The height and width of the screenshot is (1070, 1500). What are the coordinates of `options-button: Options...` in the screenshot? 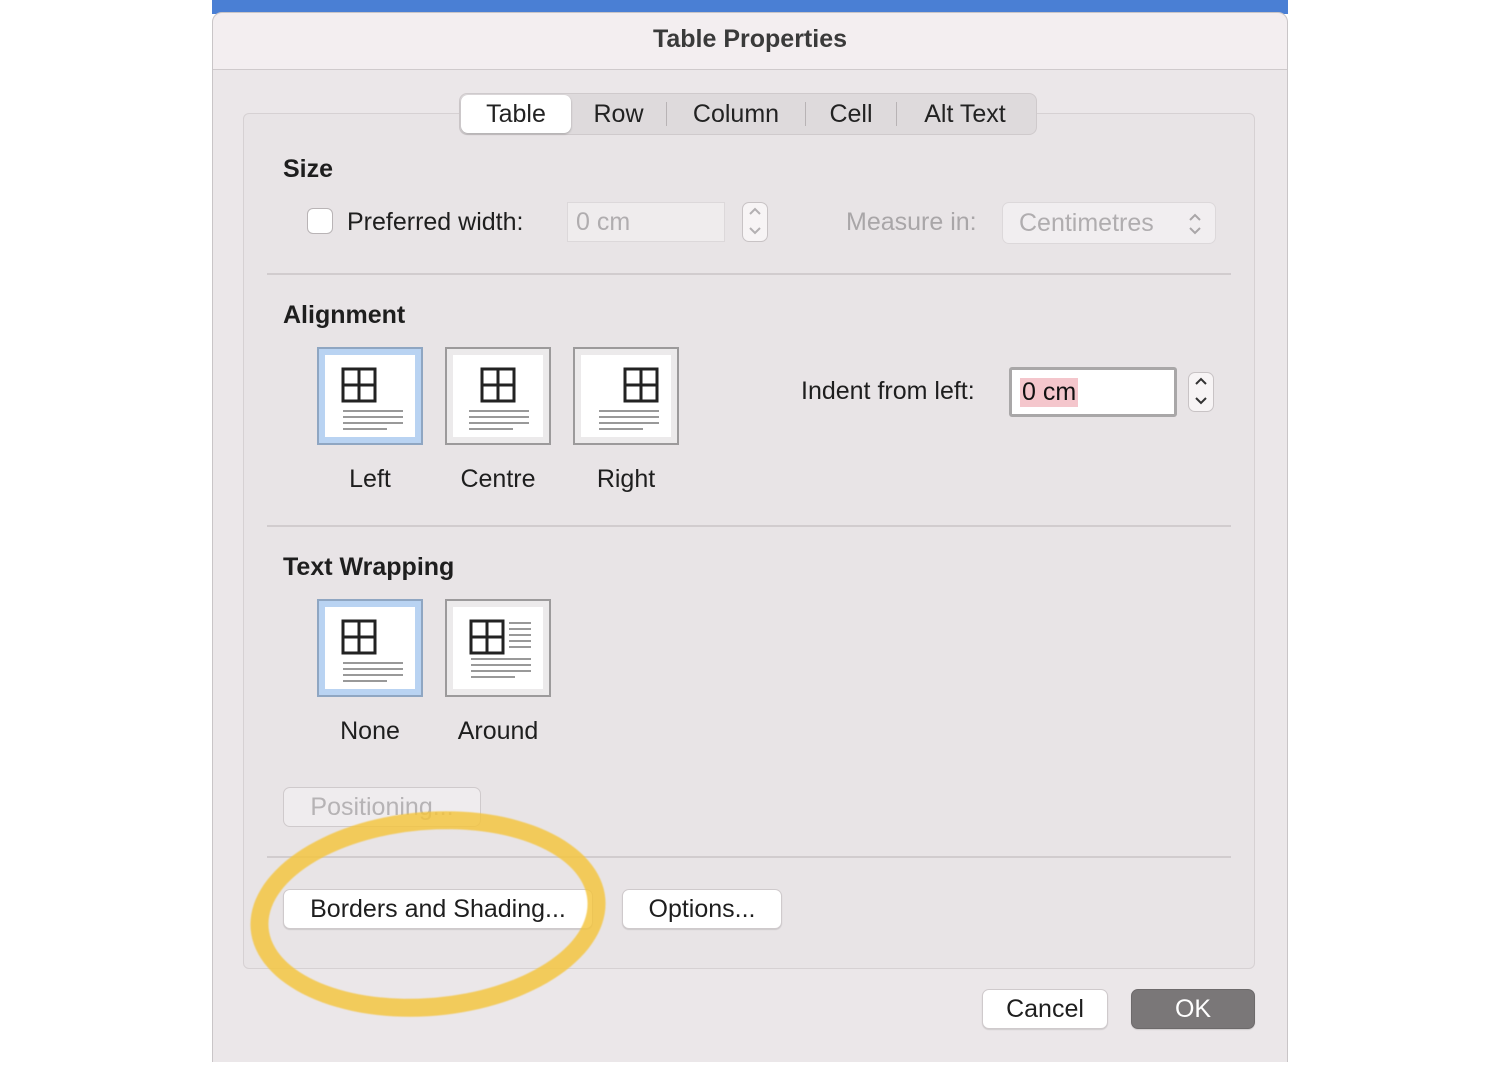 It's located at (702, 909).